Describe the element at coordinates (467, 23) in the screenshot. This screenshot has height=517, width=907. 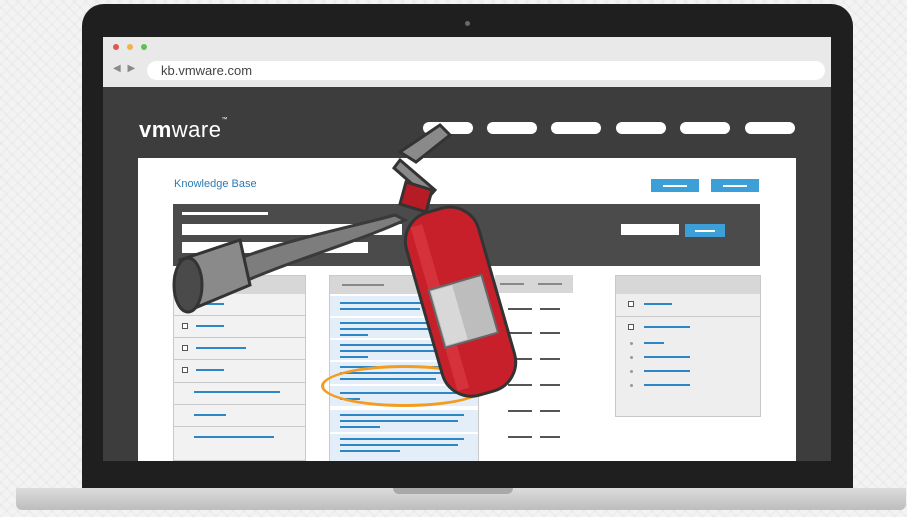
I see `webcam-icon` at that location.